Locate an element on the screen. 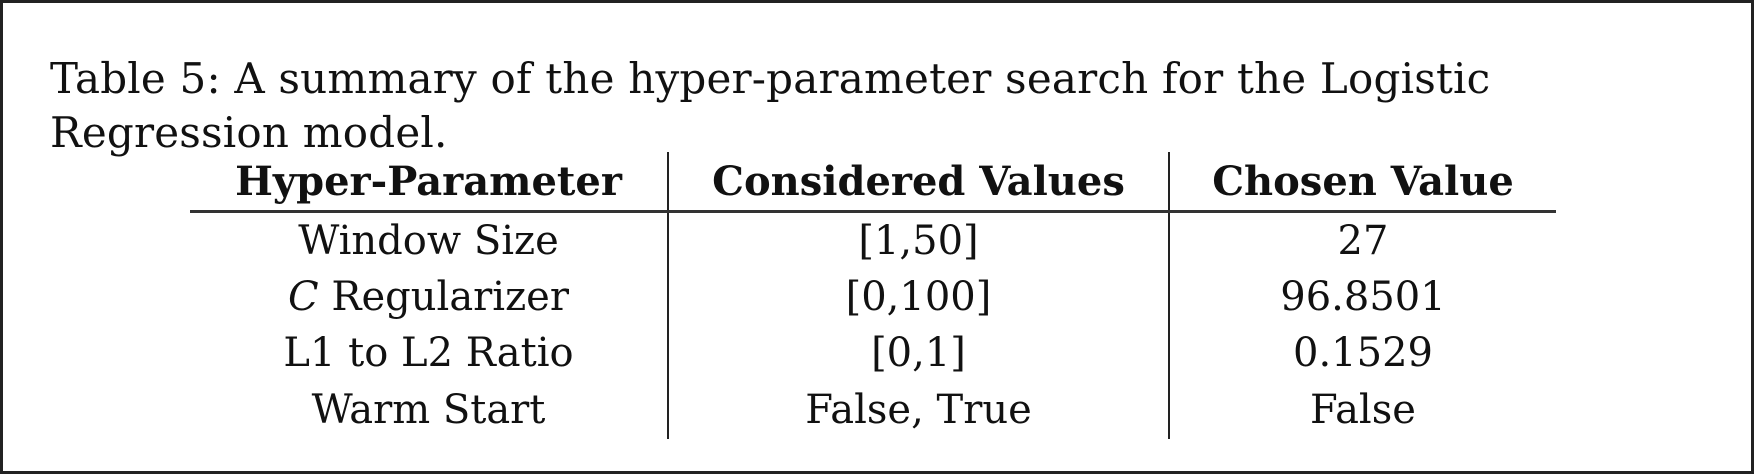 The width and height of the screenshot is (1754, 474). table-row: C Regularizer [0,100] 96.8501 is located at coordinates (873, 297).